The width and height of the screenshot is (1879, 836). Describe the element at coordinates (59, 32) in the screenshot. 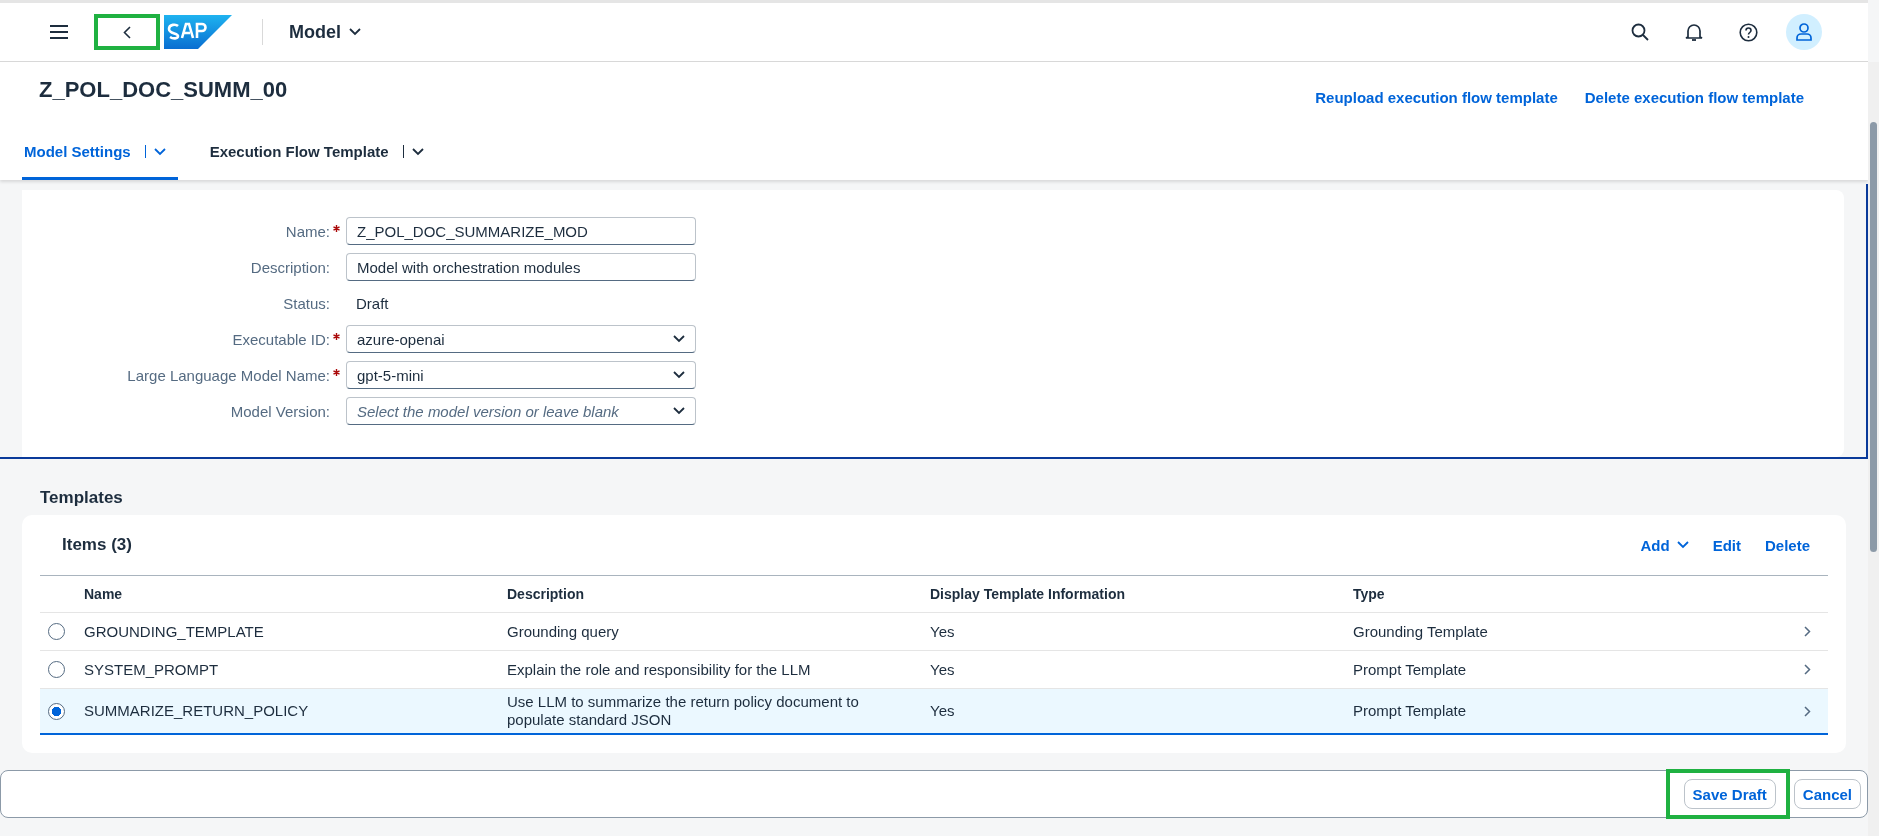

I see `menu-icon` at that location.